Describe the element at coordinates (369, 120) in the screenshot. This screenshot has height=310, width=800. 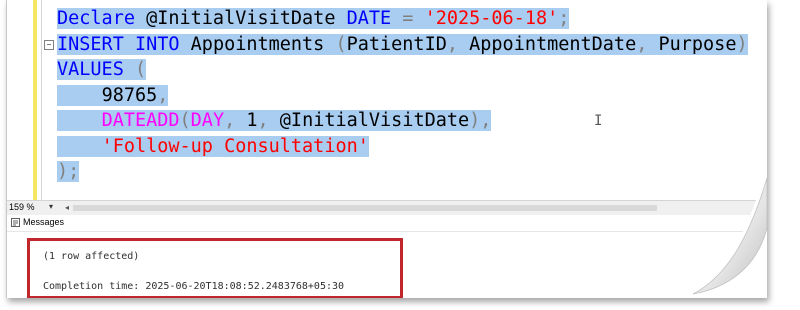
I see `variable-reference: @InitialVisitDate` at that location.